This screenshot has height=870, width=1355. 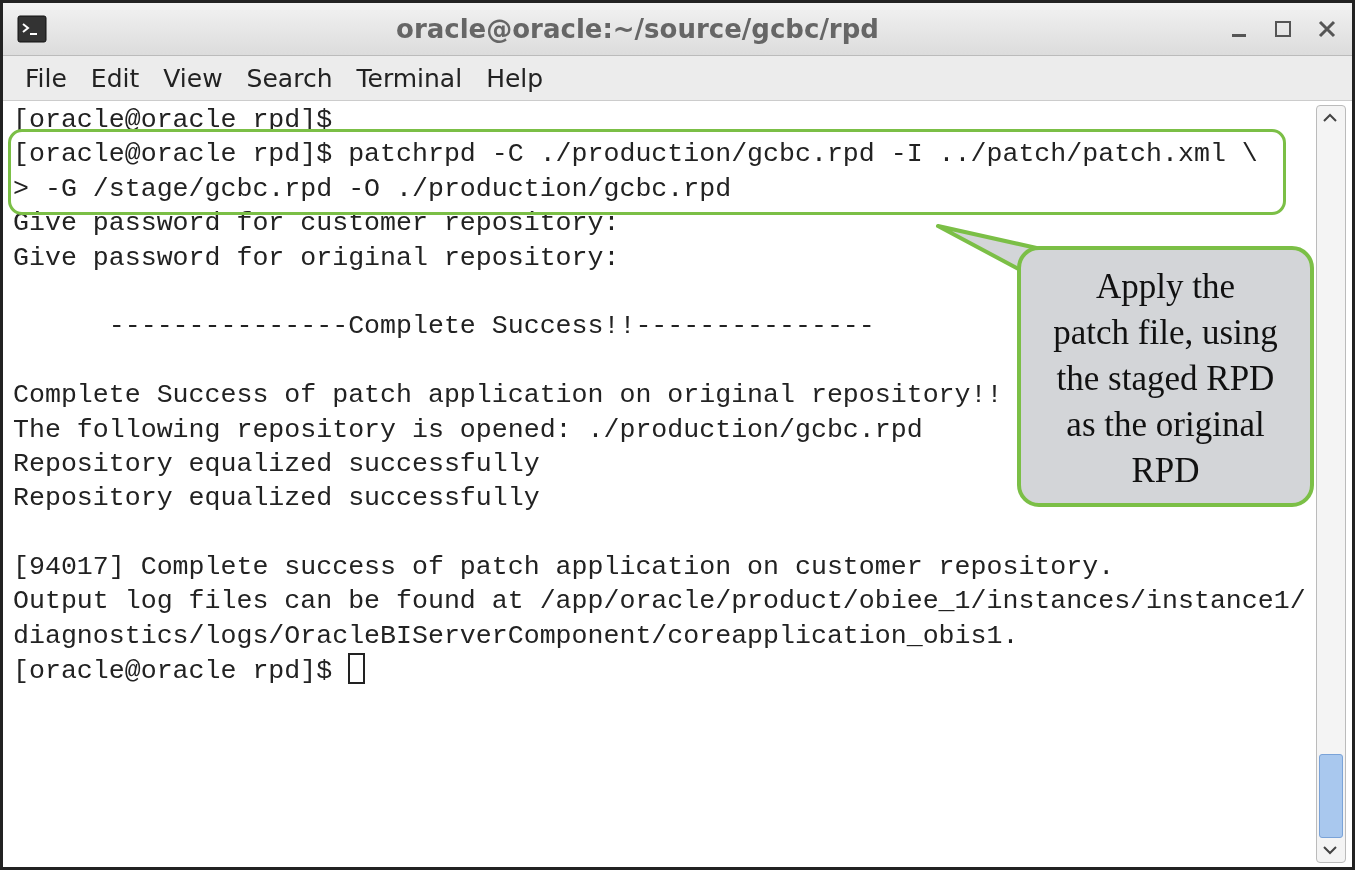 I want to click on terminal-line: > -G /stage/gcbc.rpd -O ./production/gcbc.rpd, so click(x=372, y=188).